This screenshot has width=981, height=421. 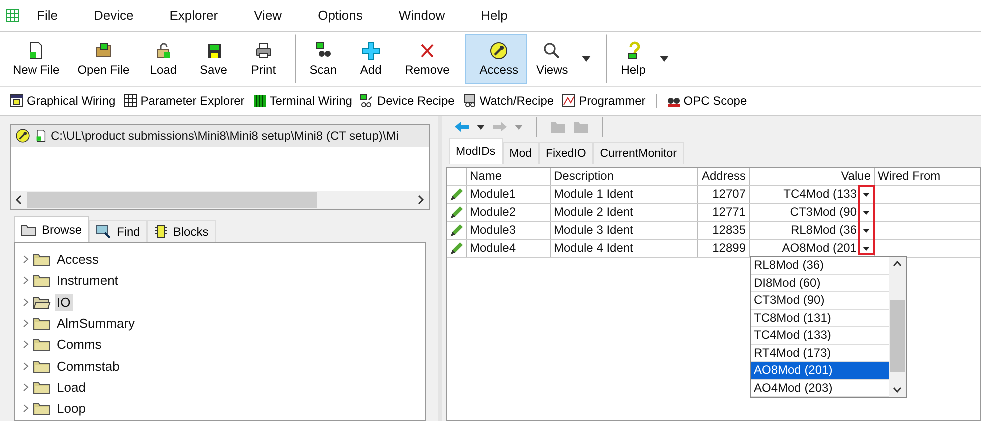 I want to click on view-button: Graphical Wiring, so click(x=63, y=101).